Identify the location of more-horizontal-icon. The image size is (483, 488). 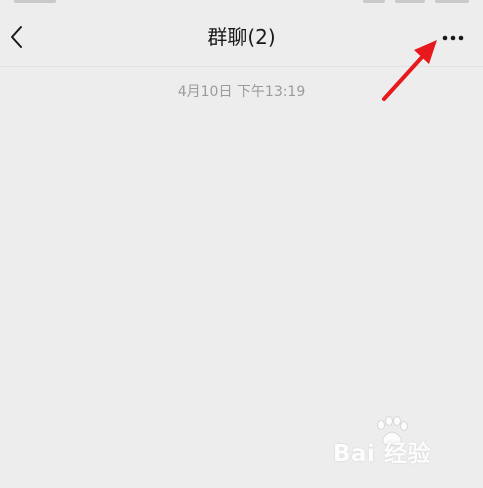
(453, 38).